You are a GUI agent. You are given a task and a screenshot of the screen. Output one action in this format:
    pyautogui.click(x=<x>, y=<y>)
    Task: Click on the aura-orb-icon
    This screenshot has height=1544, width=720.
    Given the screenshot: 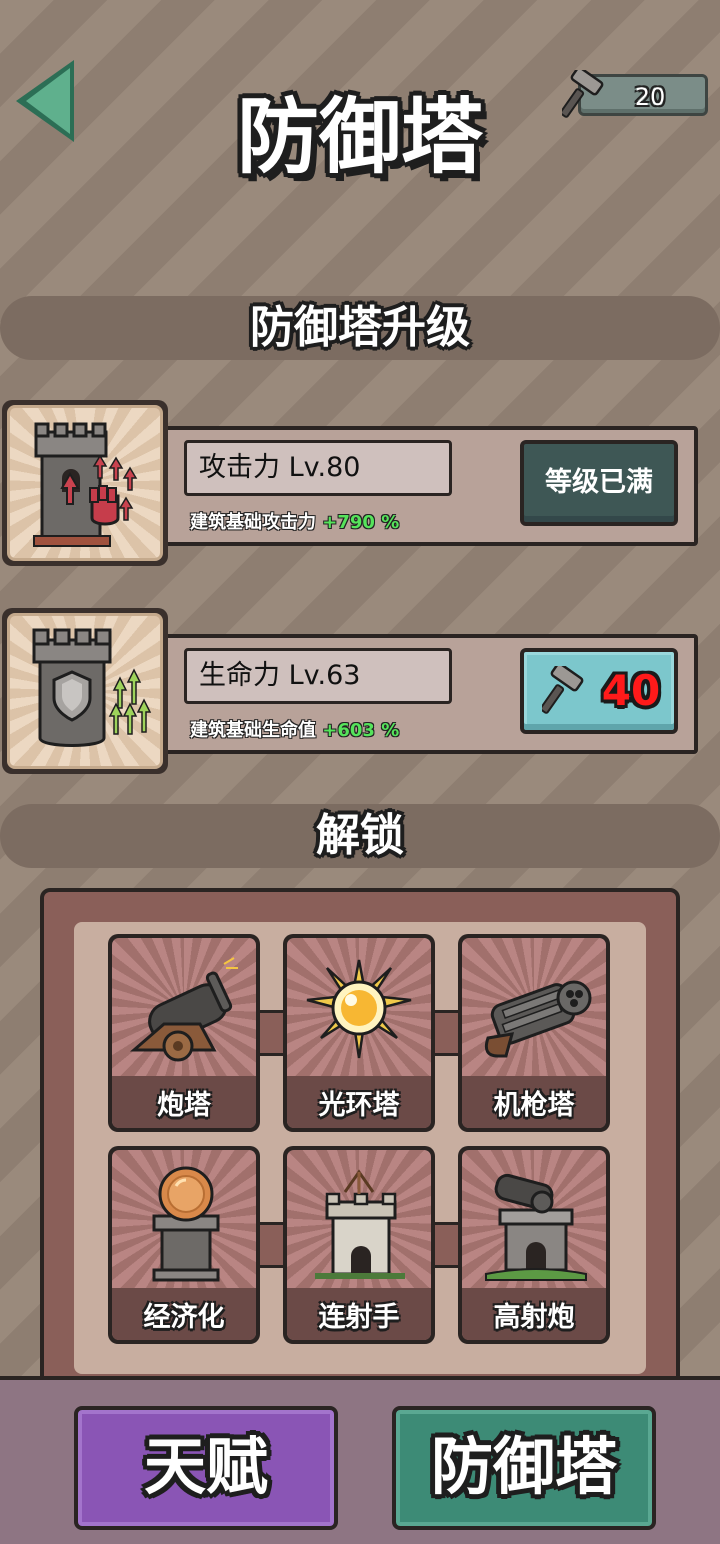 What is the action you would take?
    pyautogui.click(x=359, y=1009)
    